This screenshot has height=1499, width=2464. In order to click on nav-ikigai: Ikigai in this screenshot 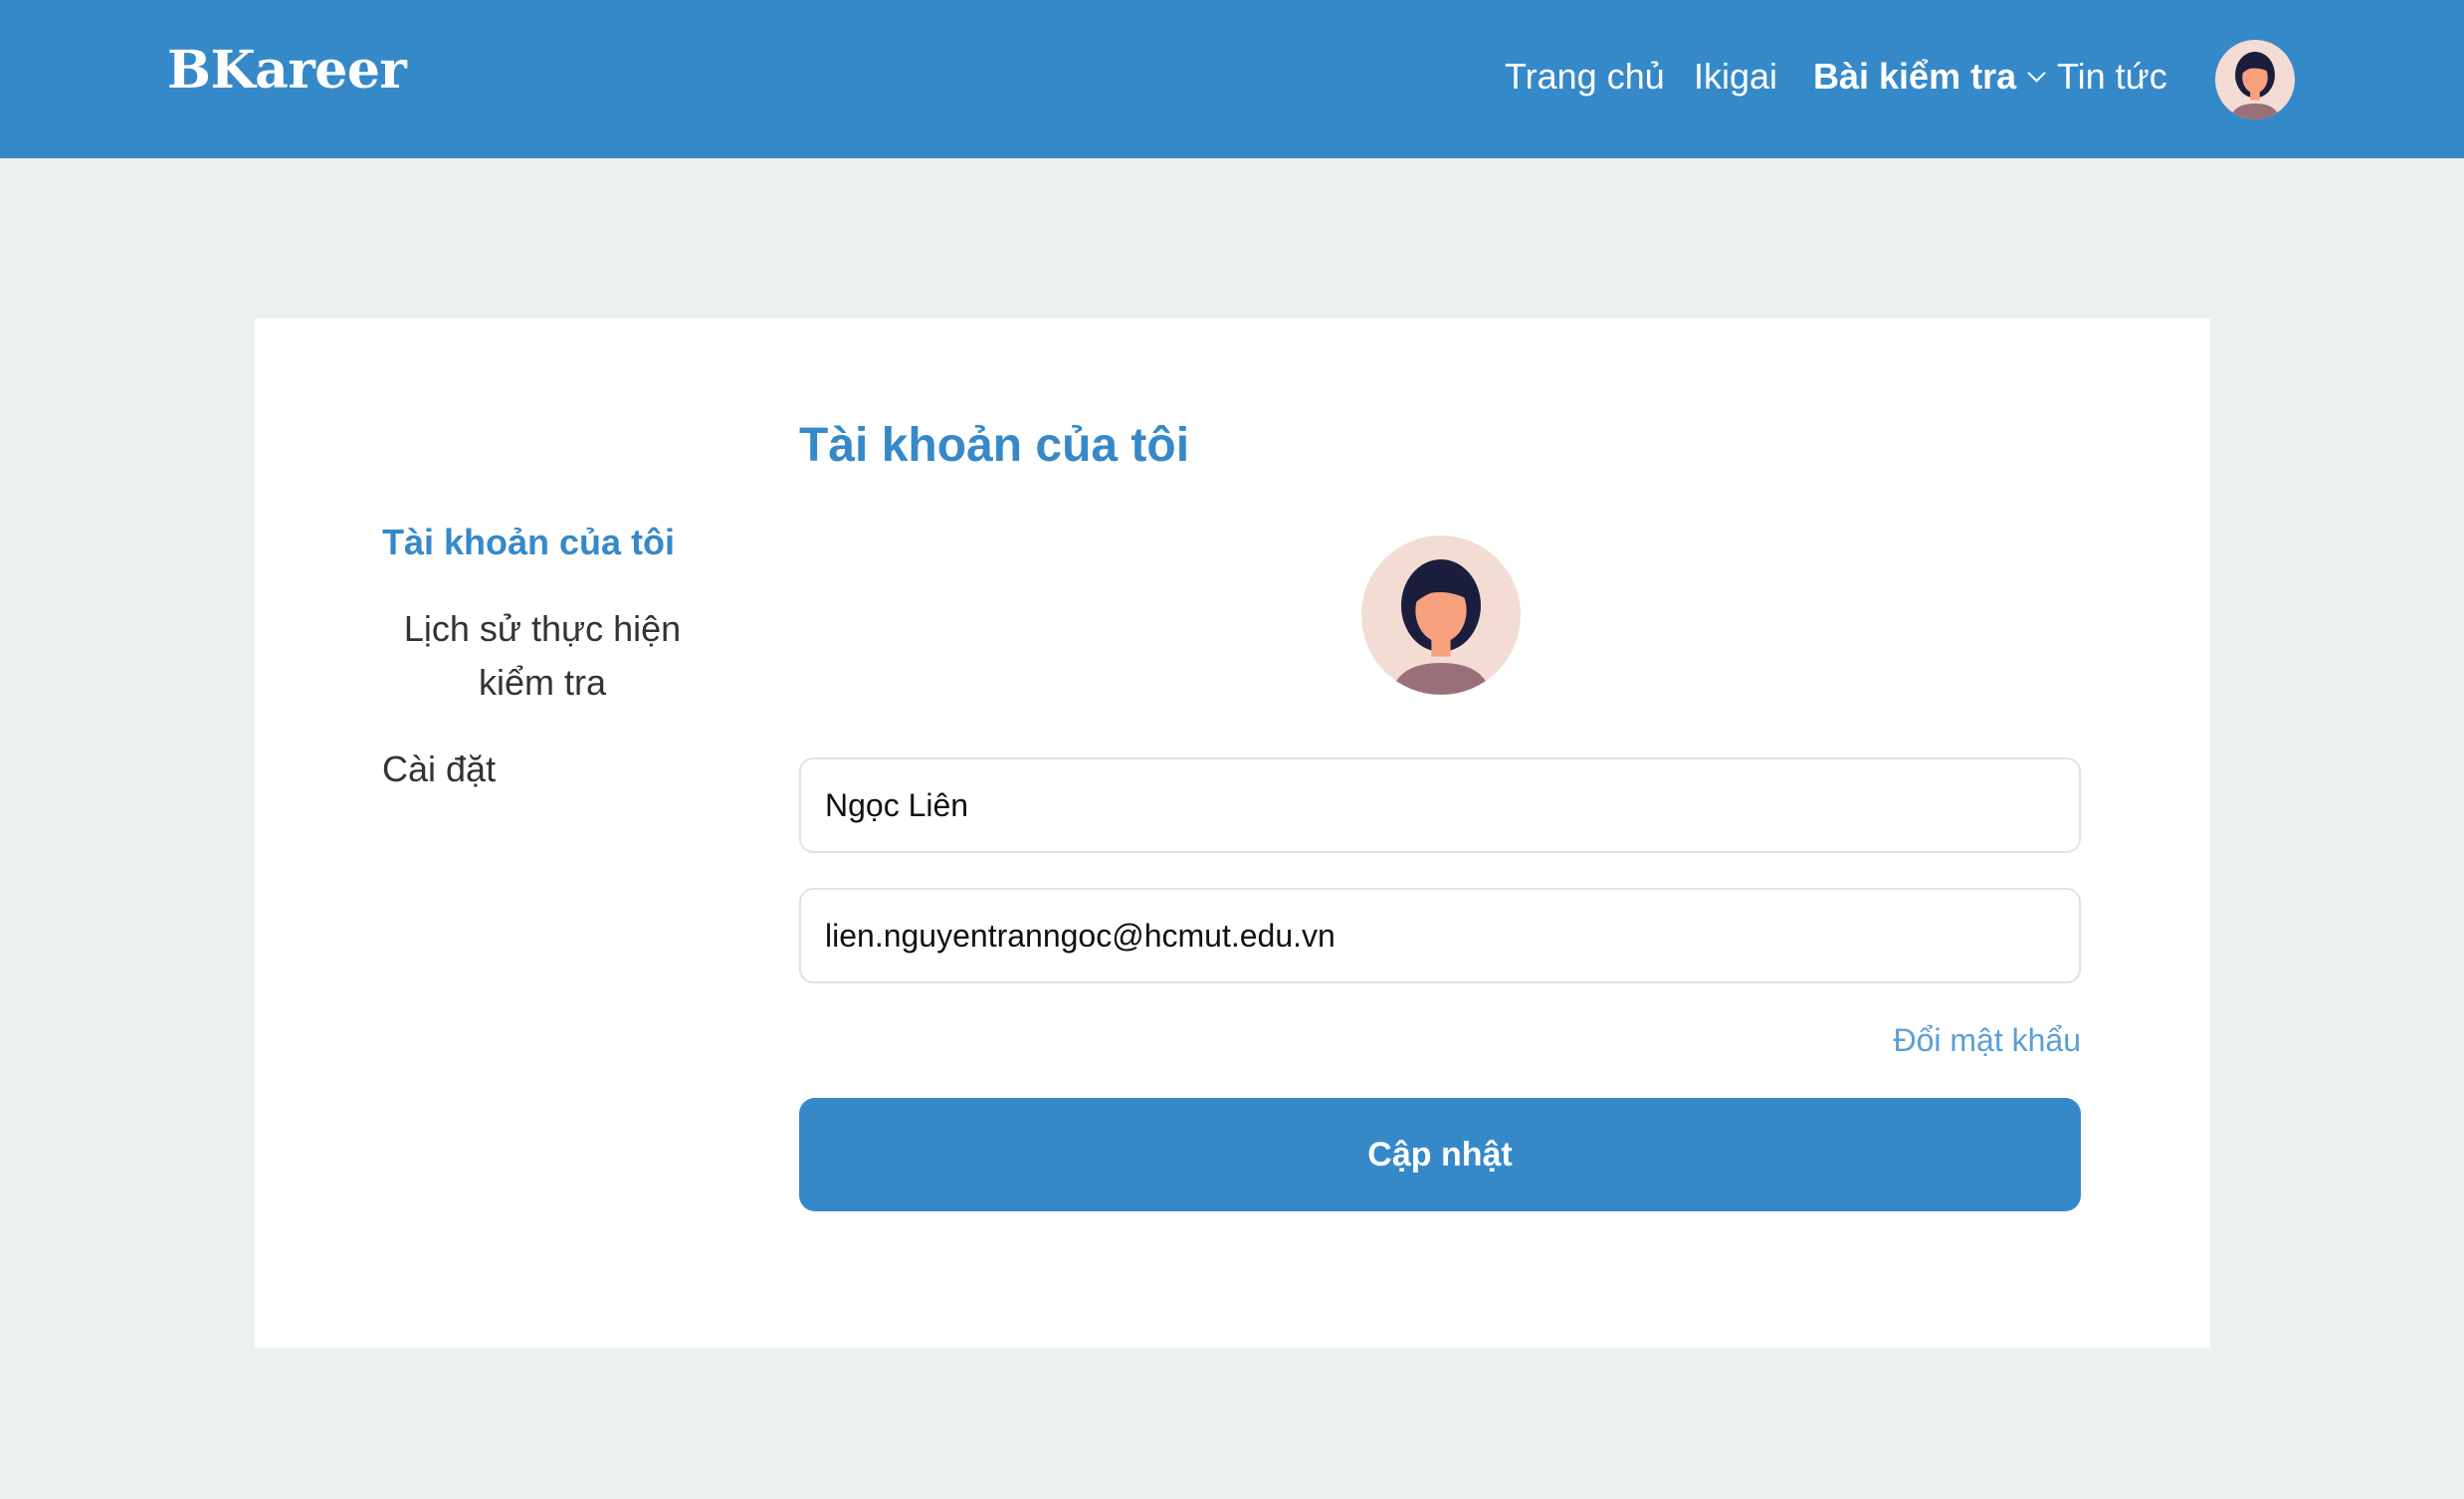, I will do `click(1735, 77)`.